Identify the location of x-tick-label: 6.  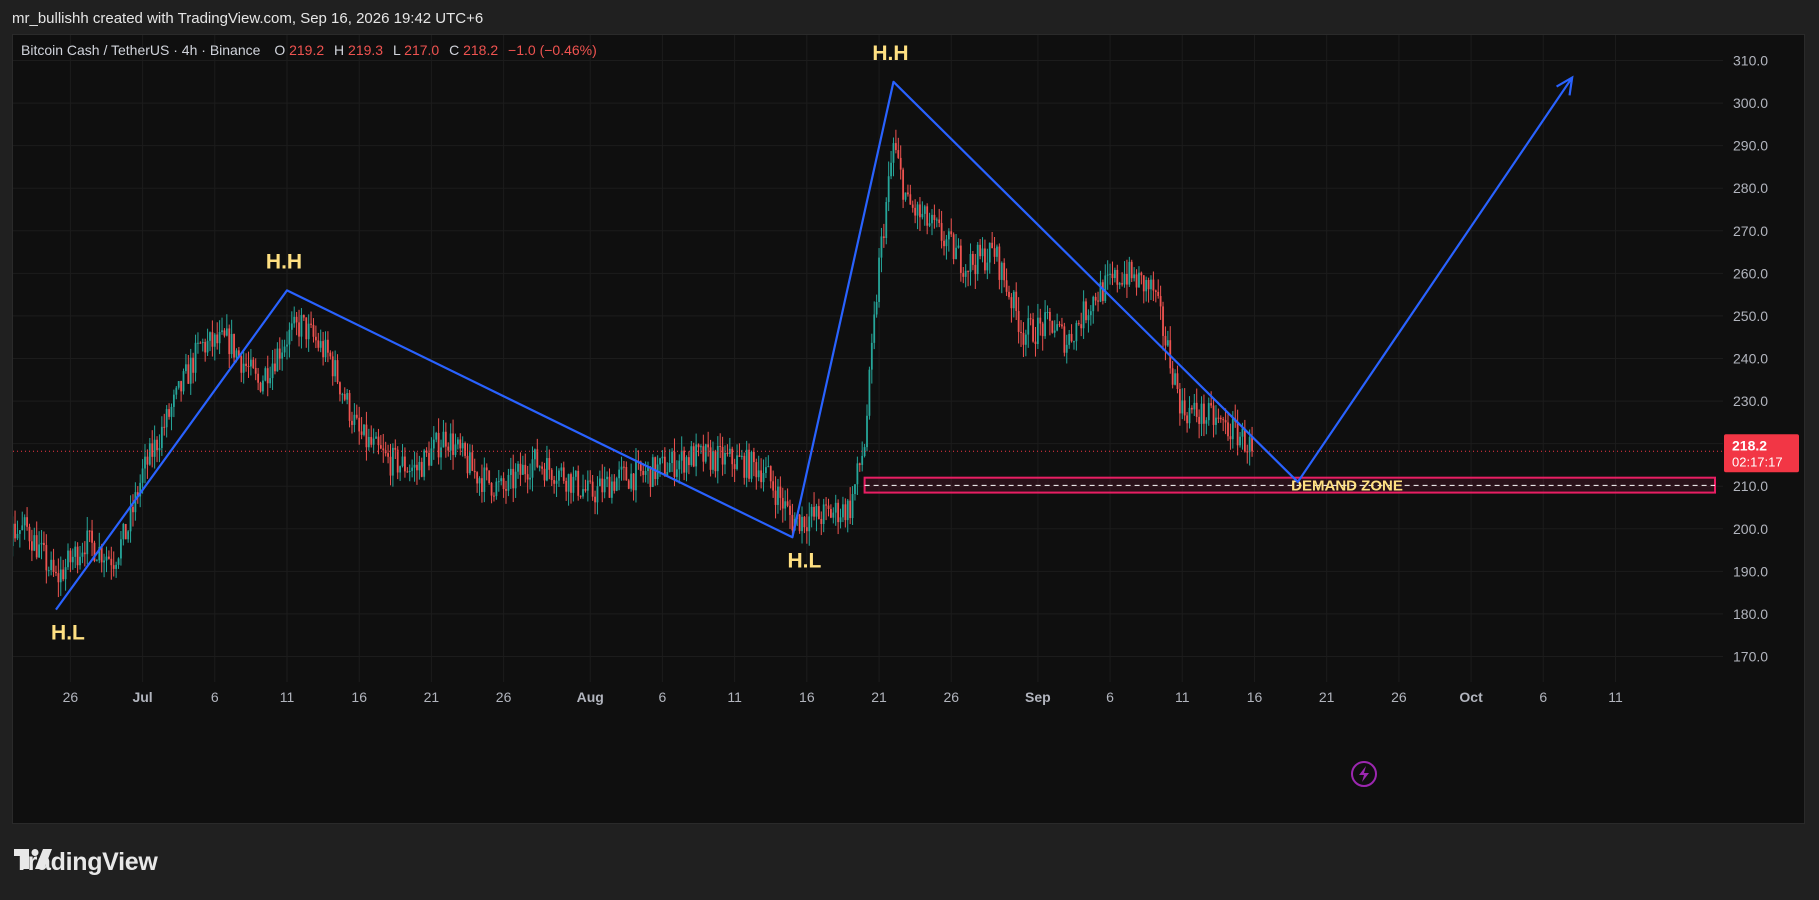
(1543, 697).